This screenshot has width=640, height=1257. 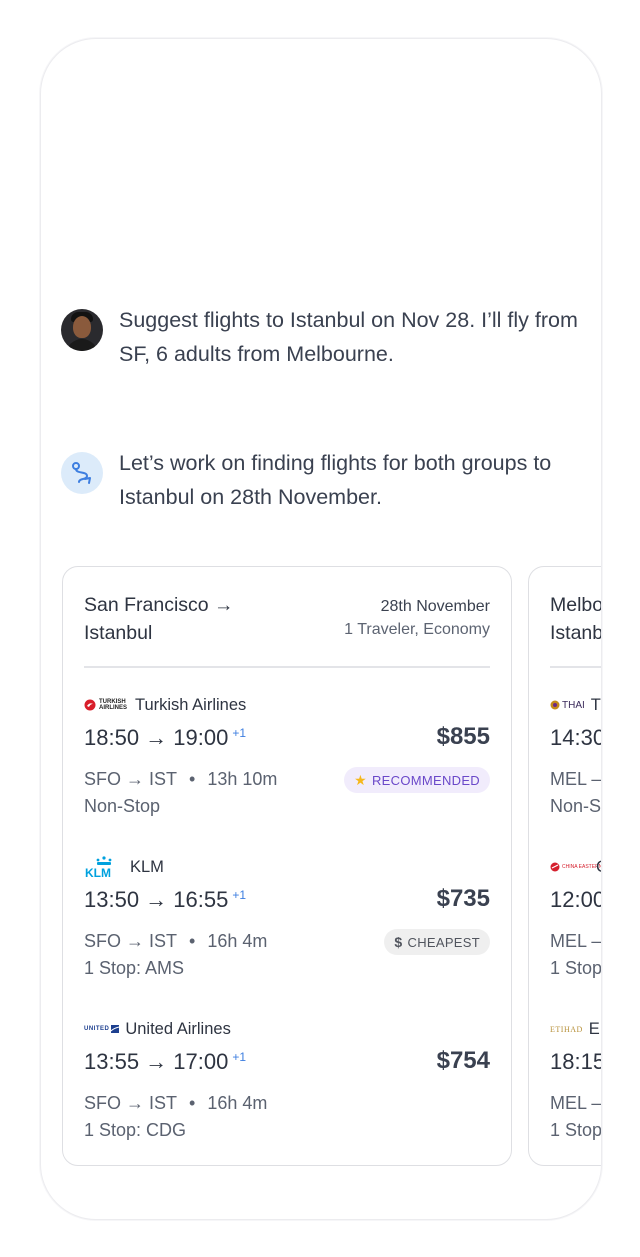 What do you see at coordinates (417, 629) in the screenshot?
I see `traveler-info: 1 Traveler, Economy` at bounding box center [417, 629].